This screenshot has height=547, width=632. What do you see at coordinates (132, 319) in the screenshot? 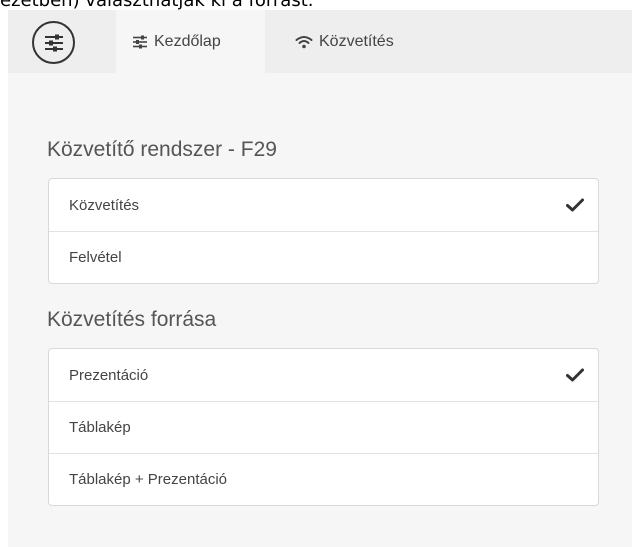
I see `source-section-title: Közvetítés forrása` at bounding box center [132, 319].